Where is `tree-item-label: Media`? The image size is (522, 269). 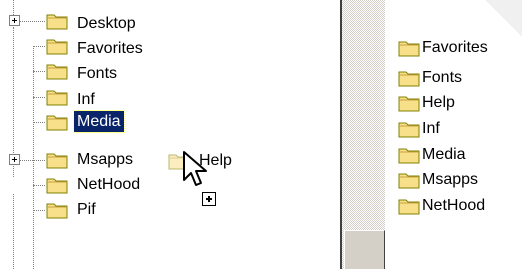
tree-item-label: Media is located at coordinates (99, 121).